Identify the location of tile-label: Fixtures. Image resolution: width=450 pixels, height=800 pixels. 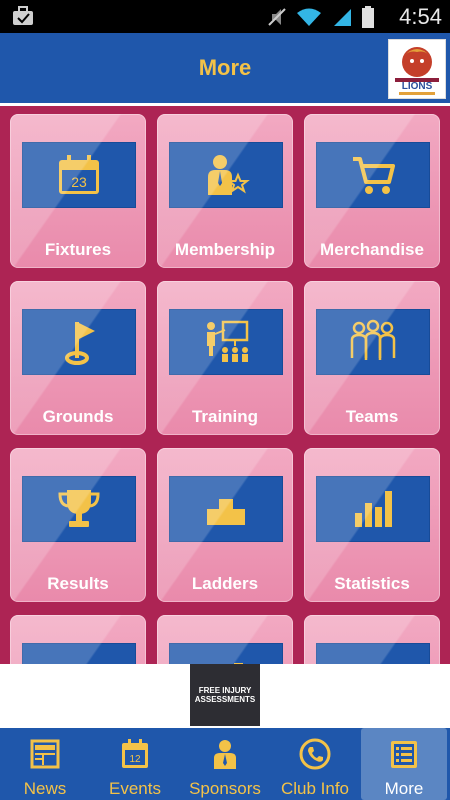
(78, 249).